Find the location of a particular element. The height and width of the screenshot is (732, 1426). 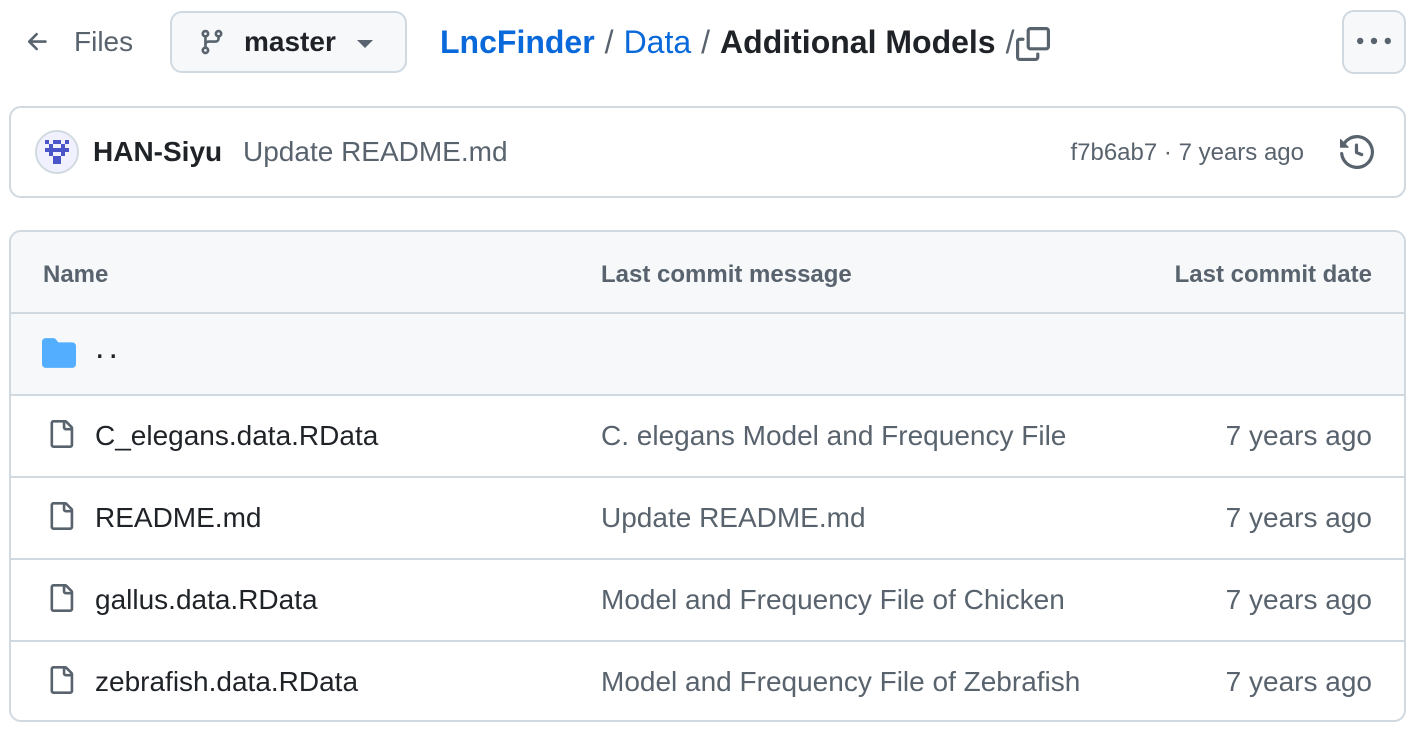

column-header-name: Name is located at coordinates (76, 274).